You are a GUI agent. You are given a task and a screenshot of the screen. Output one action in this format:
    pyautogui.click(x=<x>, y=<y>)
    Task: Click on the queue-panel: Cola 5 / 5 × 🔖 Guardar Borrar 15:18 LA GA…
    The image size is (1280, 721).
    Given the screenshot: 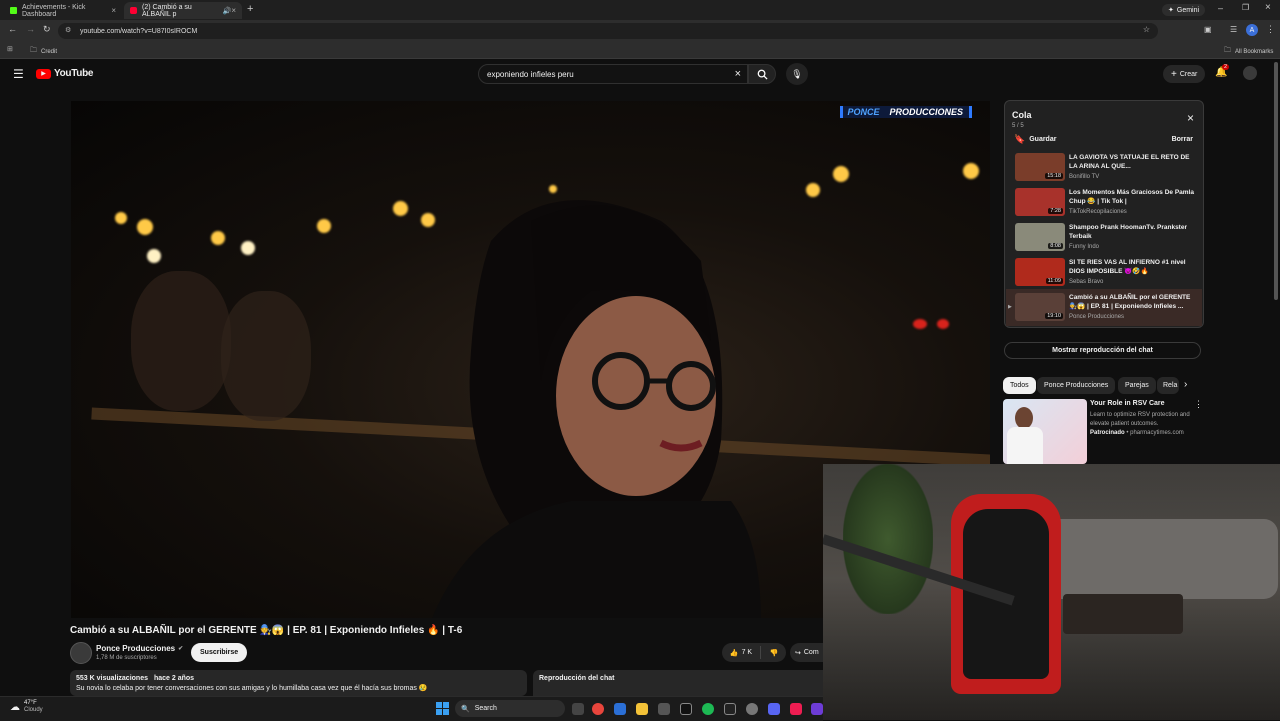 What is the action you would take?
    pyautogui.click(x=1104, y=214)
    